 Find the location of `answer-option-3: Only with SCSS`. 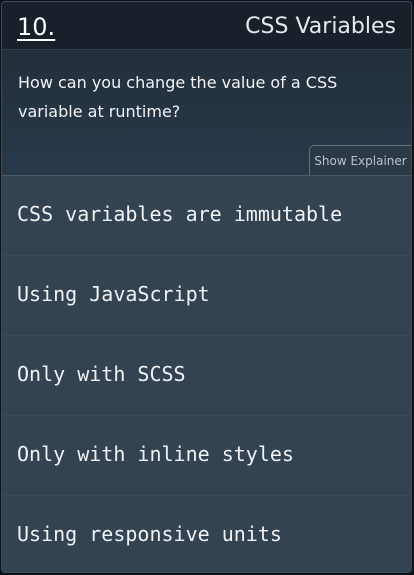

answer-option-3: Only with SCSS is located at coordinates (206, 375).